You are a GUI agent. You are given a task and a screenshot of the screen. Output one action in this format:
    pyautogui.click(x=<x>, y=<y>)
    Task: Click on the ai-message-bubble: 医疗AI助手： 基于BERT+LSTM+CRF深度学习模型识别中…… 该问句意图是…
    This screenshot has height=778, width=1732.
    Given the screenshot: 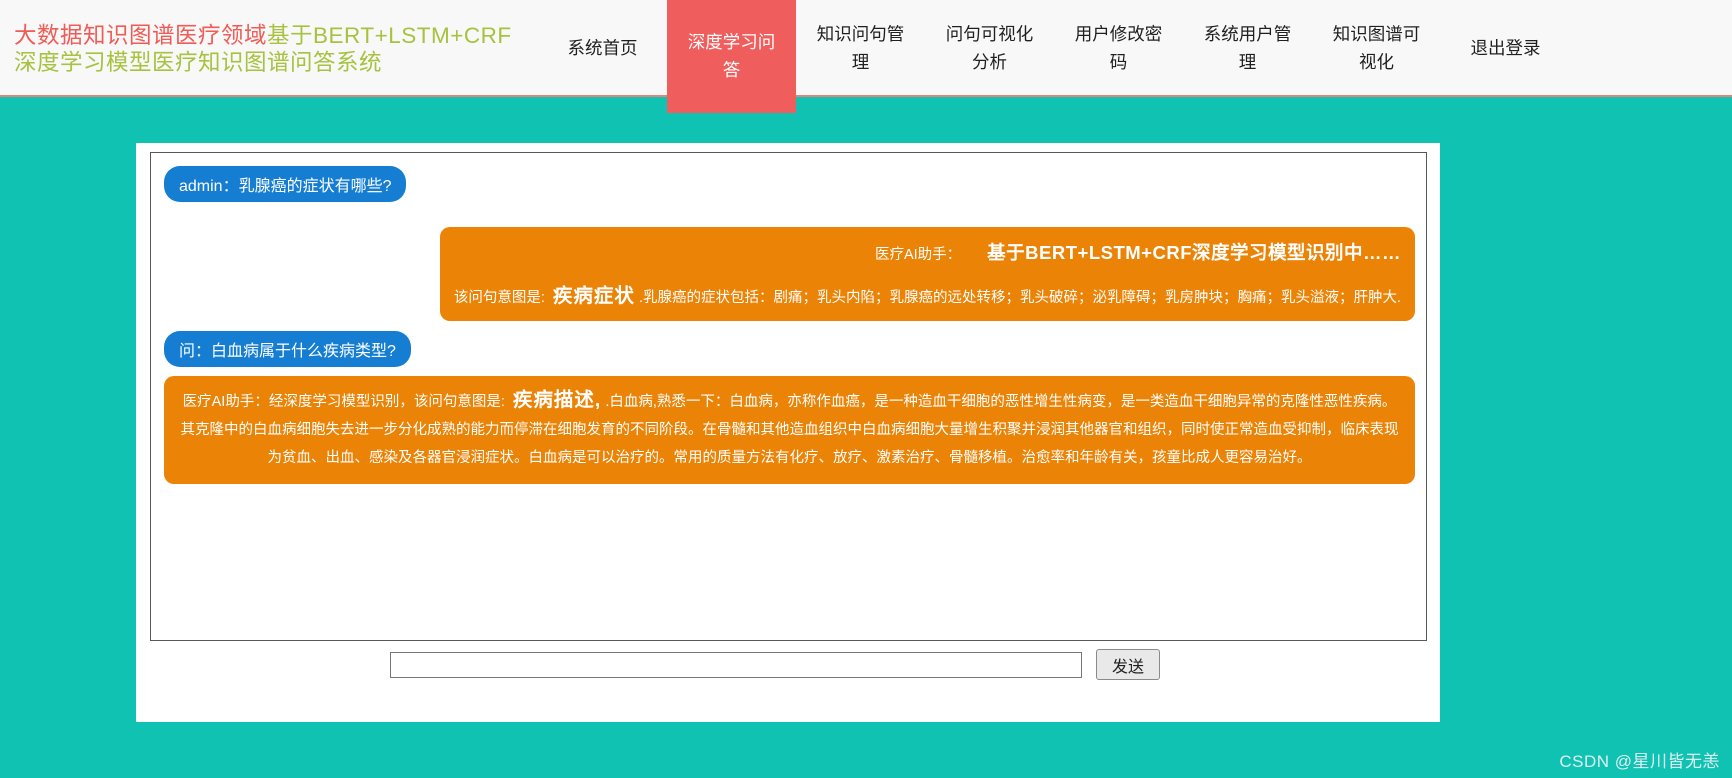 What is the action you would take?
    pyautogui.click(x=927, y=274)
    